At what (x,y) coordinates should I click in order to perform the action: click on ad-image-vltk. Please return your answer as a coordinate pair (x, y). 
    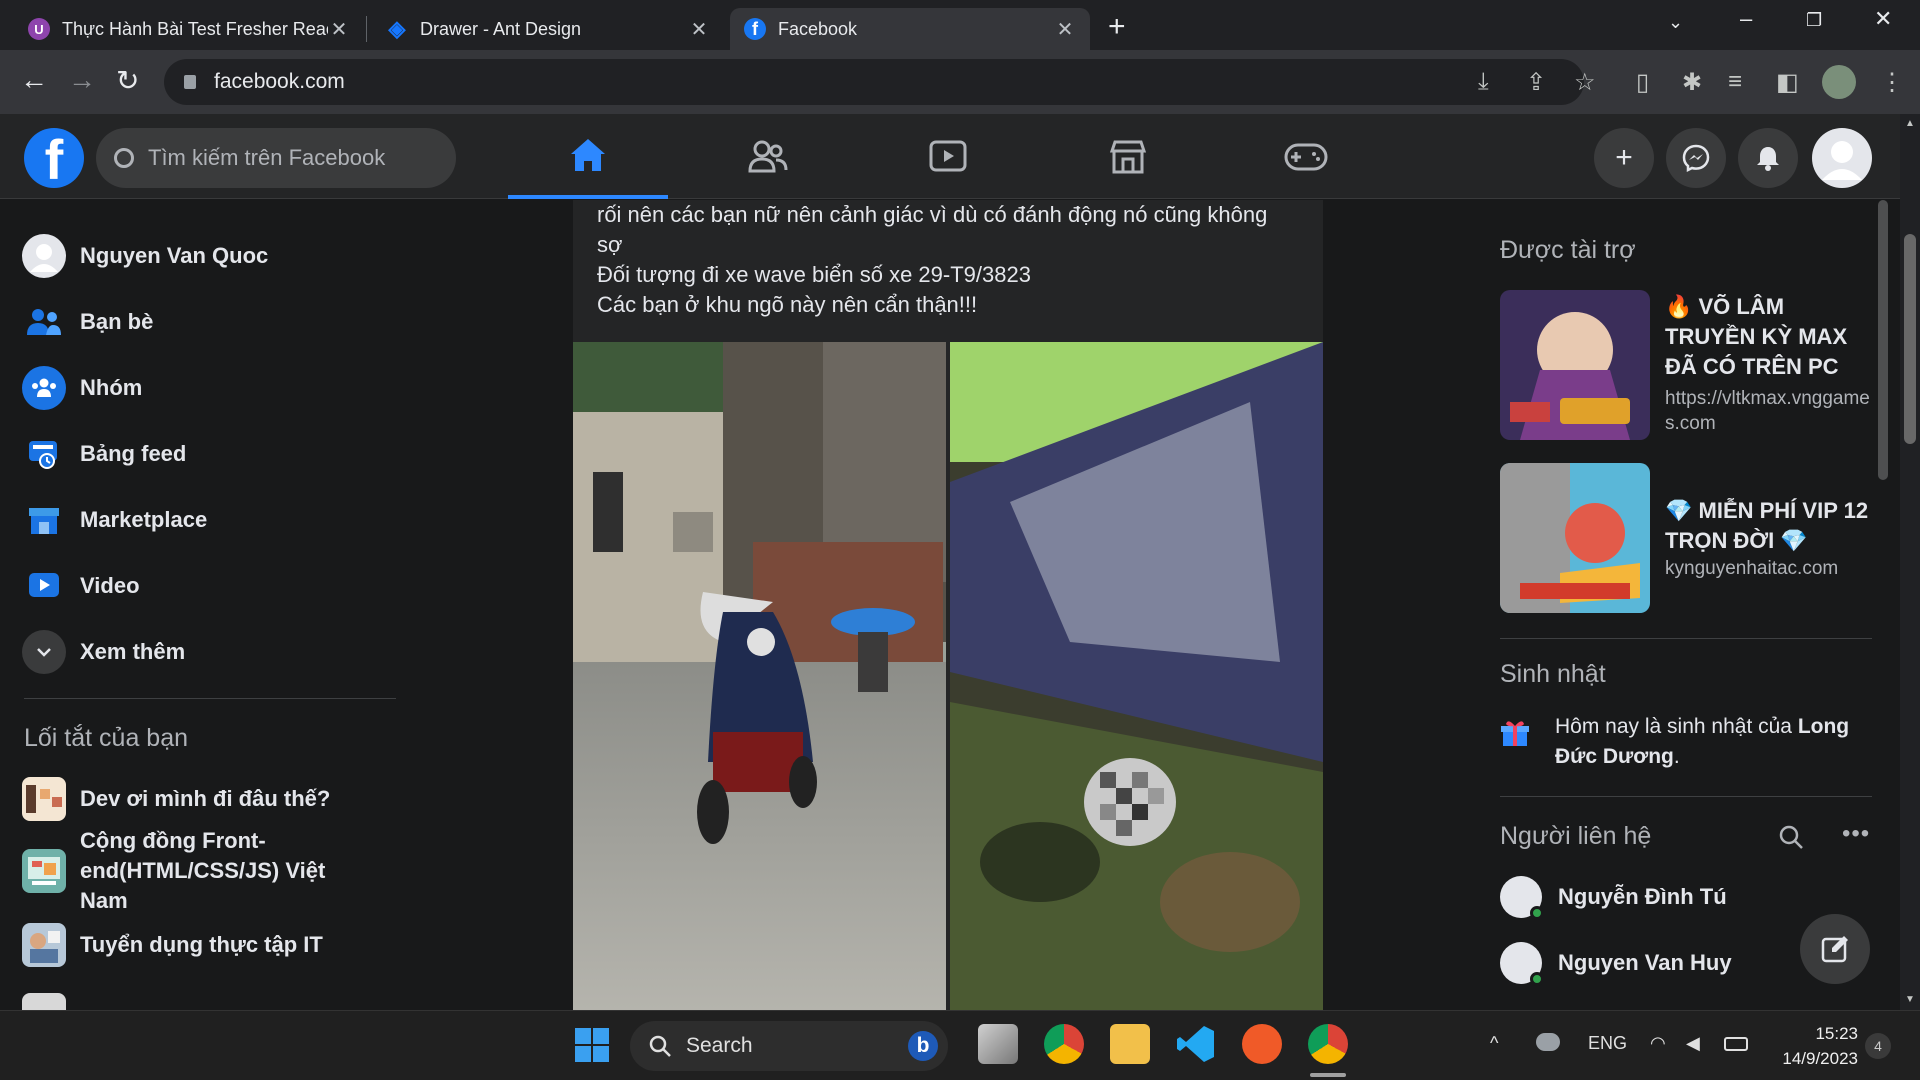
    Looking at the image, I should click on (1575, 365).